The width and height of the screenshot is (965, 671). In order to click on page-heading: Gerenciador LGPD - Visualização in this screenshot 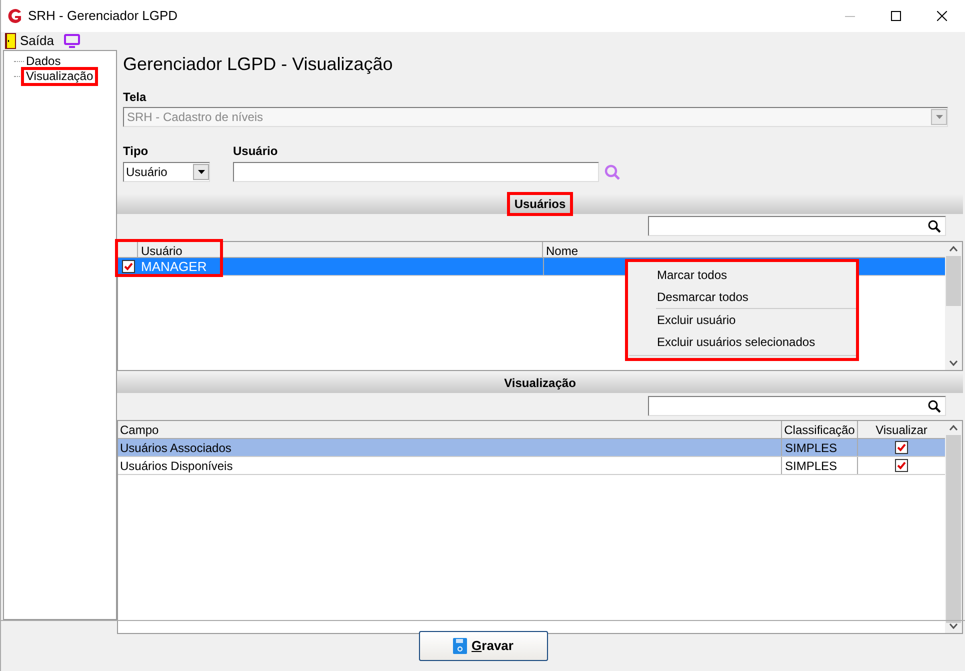, I will do `click(258, 64)`.